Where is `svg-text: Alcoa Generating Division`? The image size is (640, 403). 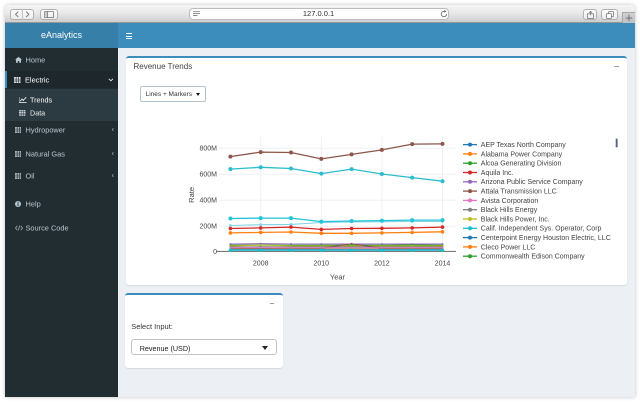 svg-text: Alcoa Generating Division is located at coordinates (520, 163).